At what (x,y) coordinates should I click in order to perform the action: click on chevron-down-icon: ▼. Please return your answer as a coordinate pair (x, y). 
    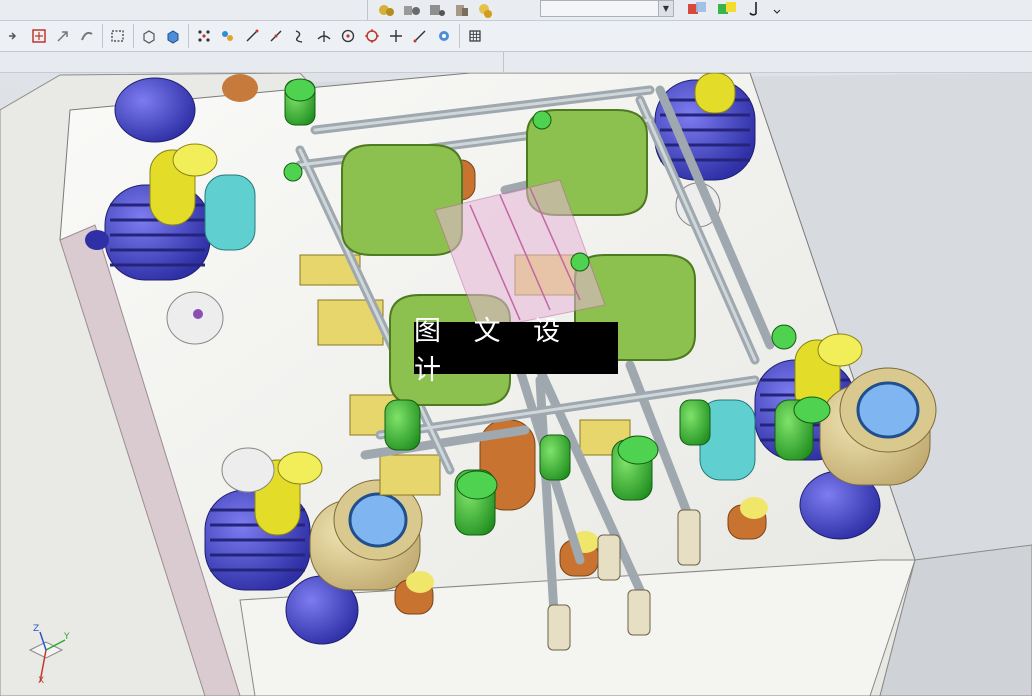
    Looking at the image, I should click on (665, 8).